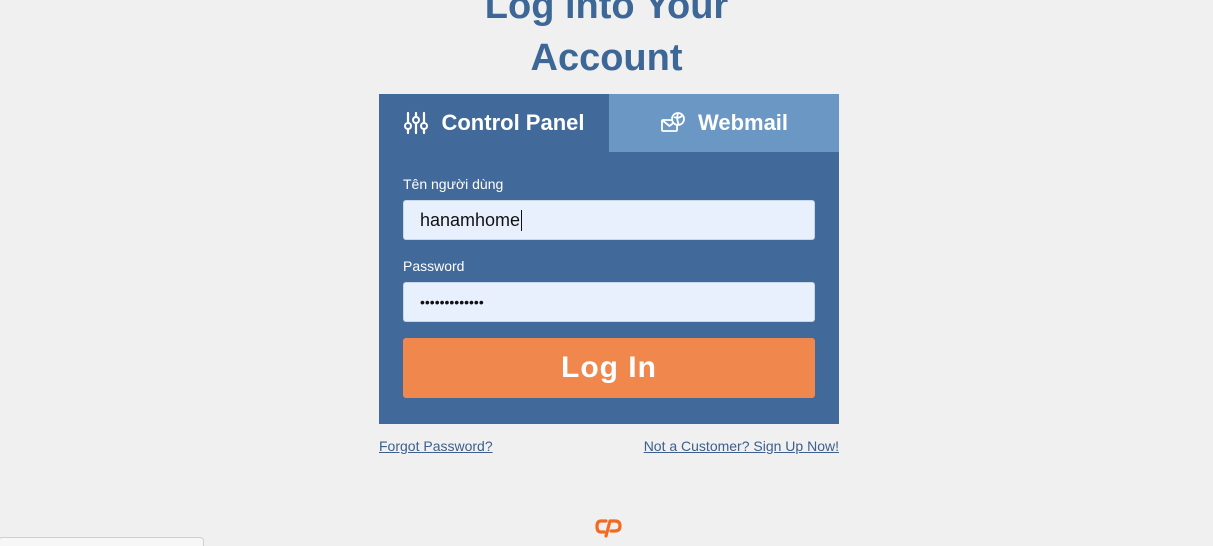  Describe the element at coordinates (453, 184) in the screenshot. I see `username-label: Tên người dùng` at that location.